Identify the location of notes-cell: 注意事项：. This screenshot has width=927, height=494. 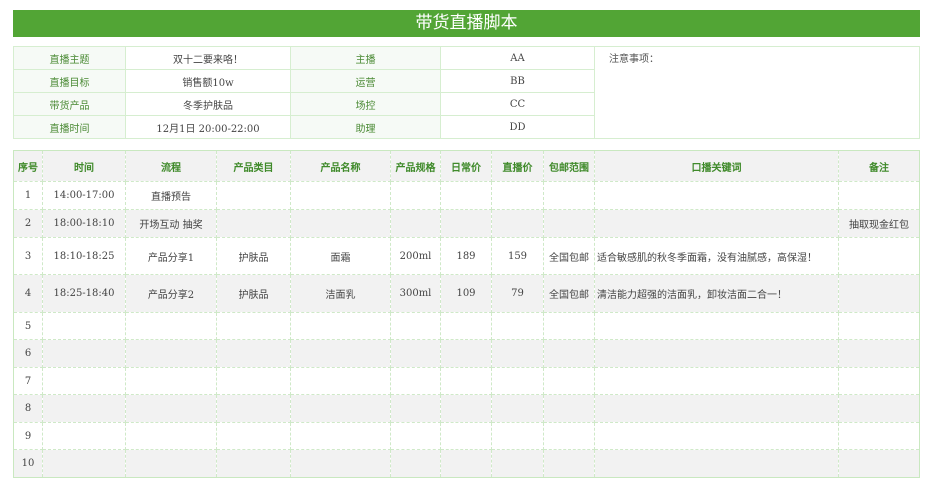
(757, 92).